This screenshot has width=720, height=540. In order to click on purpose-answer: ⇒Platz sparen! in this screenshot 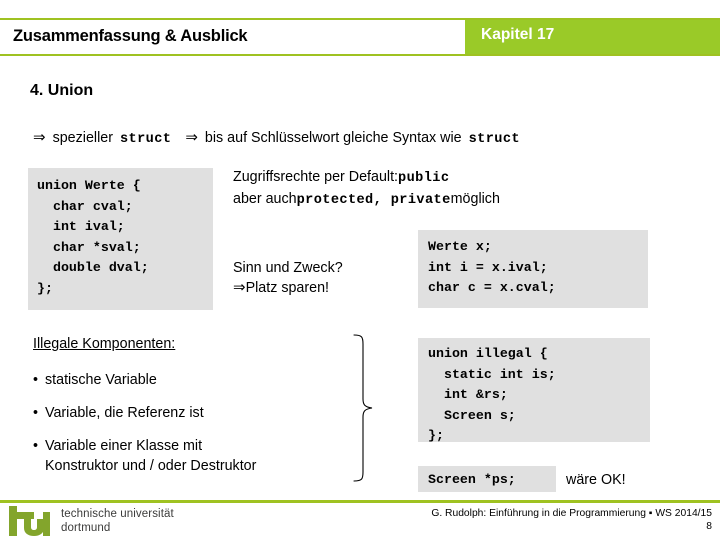, I will do `click(288, 288)`.